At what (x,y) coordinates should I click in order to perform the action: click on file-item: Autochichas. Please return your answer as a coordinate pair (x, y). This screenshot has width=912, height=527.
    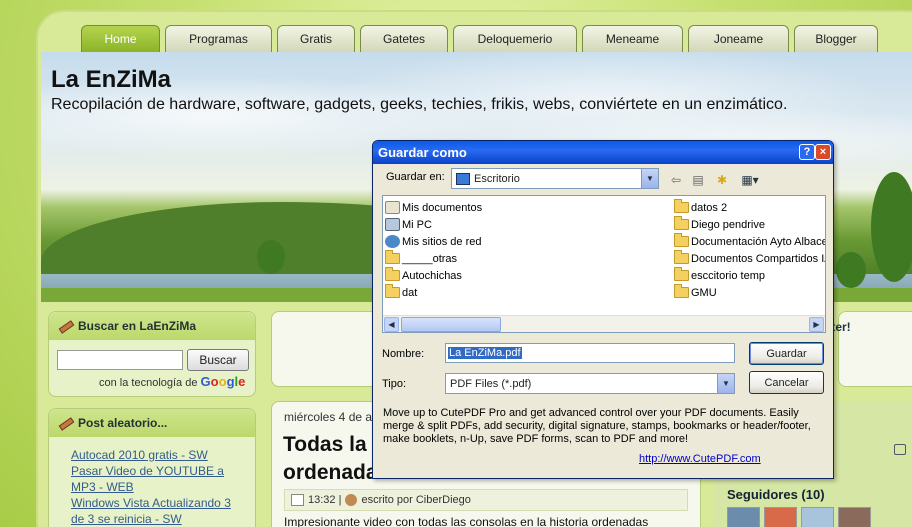
    Looking at the image, I should click on (423, 275).